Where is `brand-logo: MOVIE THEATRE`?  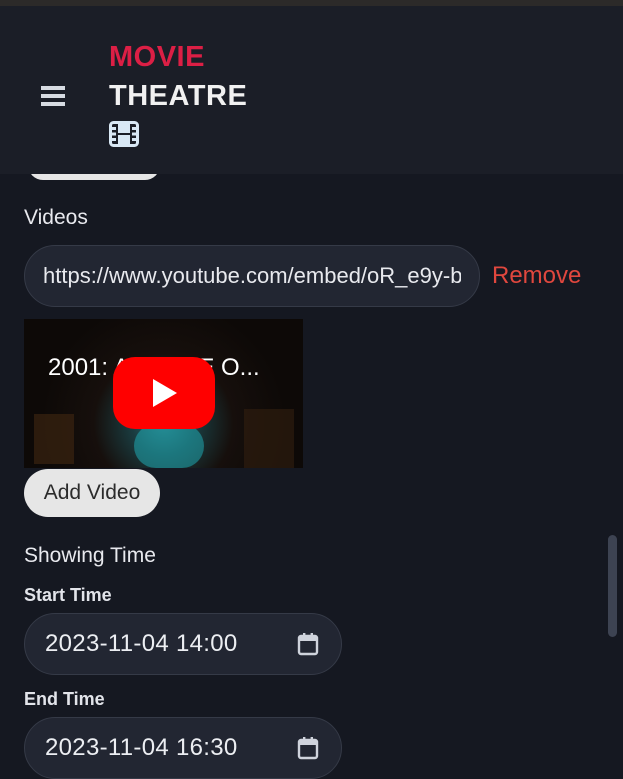
brand-logo: MOVIE THEATRE is located at coordinates (178, 93).